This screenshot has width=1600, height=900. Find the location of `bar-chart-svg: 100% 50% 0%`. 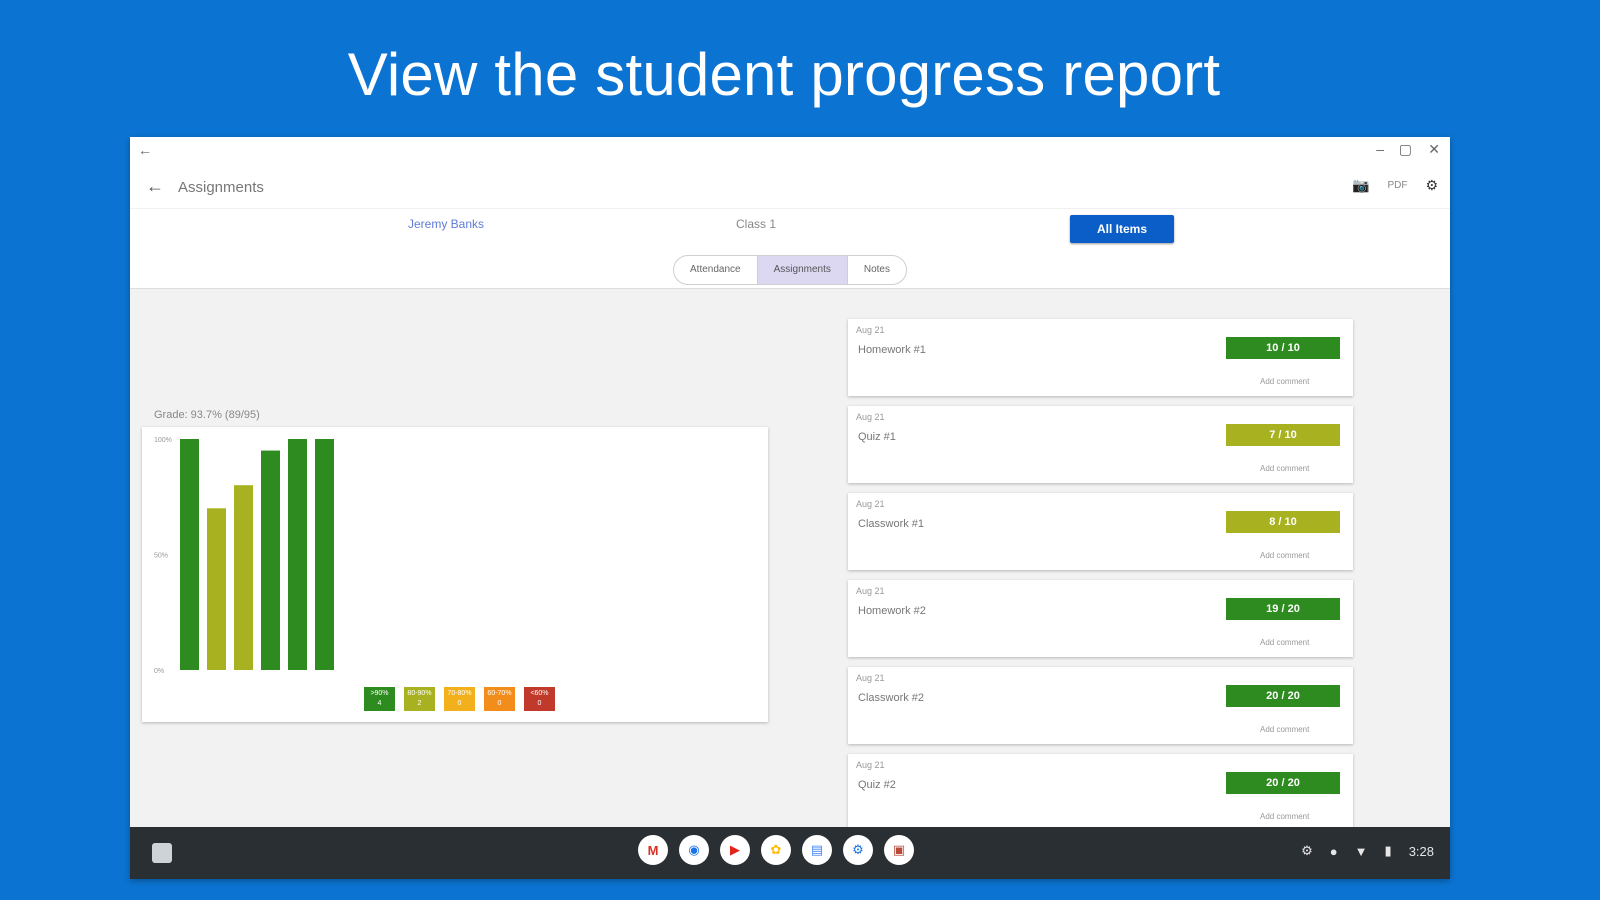

bar-chart-svg: 100% 50% 0% is located at coordinates (244, 556).